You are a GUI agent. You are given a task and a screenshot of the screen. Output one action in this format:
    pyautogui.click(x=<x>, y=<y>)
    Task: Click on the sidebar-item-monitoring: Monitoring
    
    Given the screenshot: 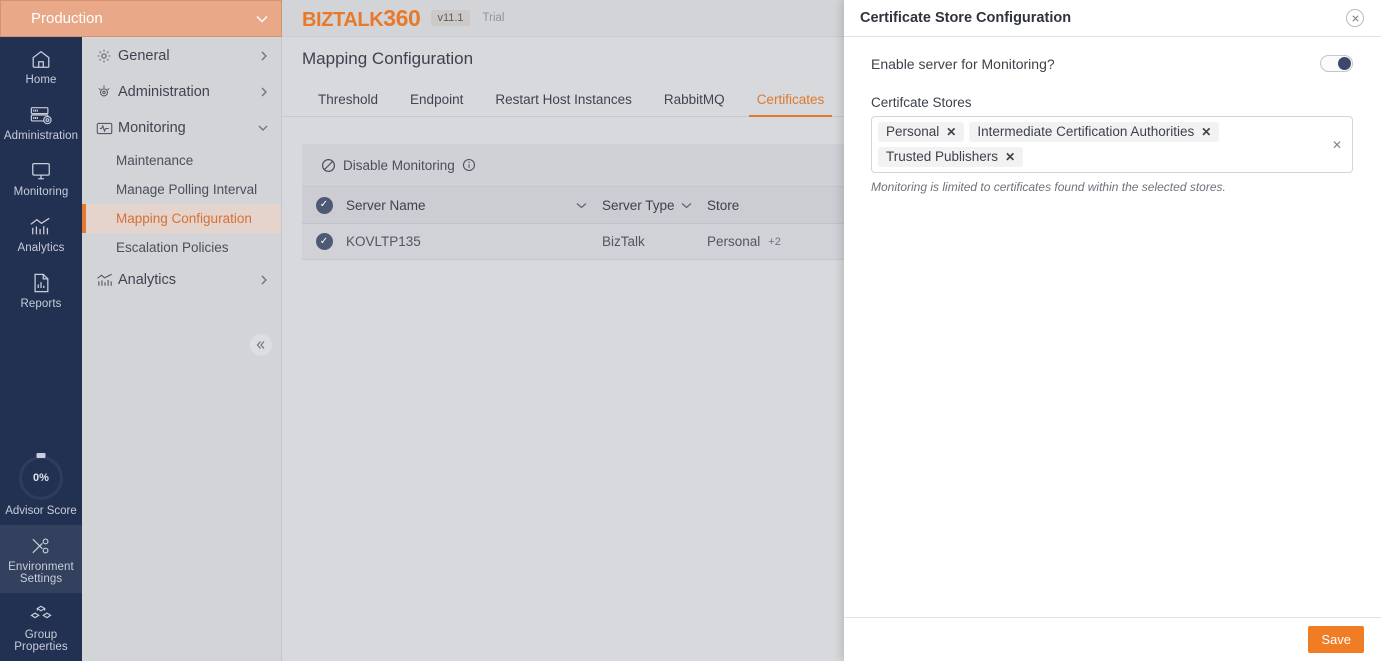 What is the action you would take?
    pyautogui.click(x=41, y=178)
    